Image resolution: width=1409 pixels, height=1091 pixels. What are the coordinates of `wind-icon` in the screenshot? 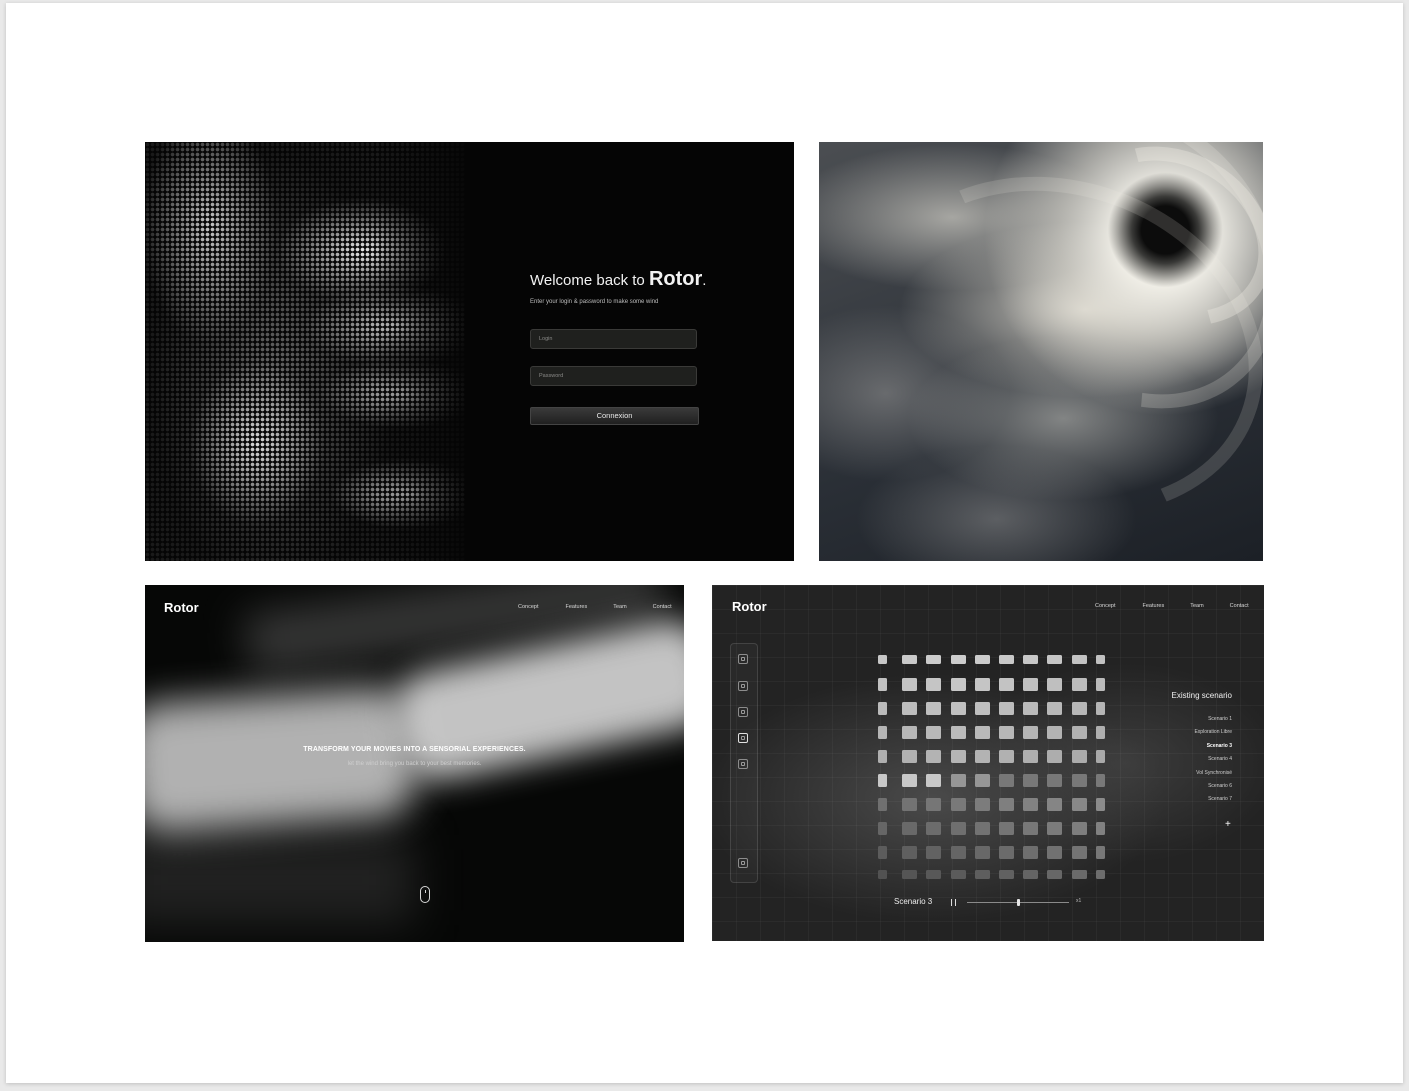 It's located at (743, 659).